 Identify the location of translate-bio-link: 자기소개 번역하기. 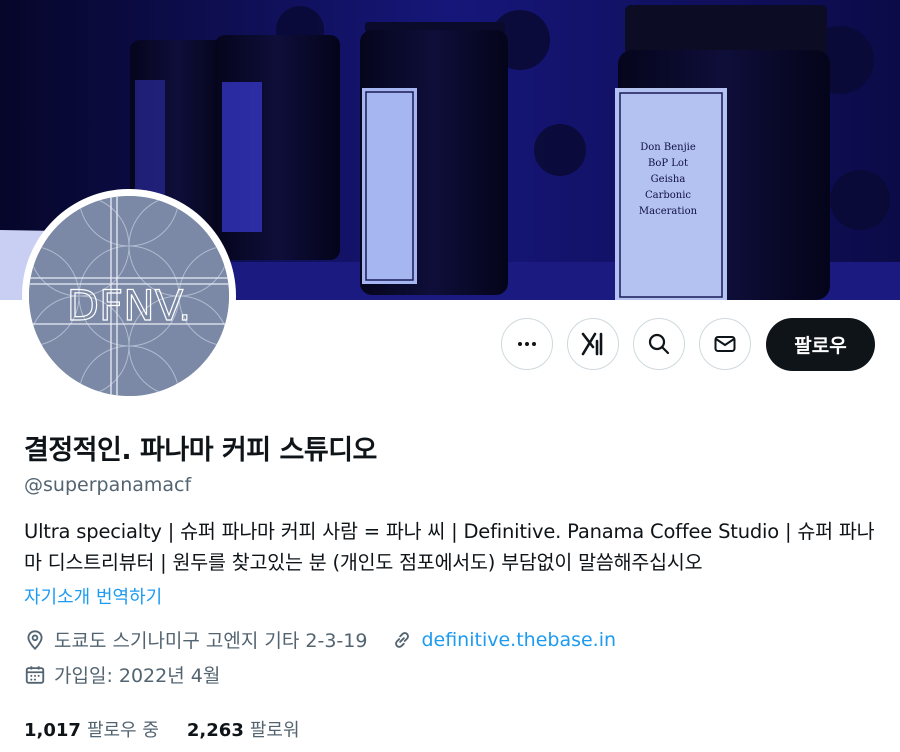
(93, 596).